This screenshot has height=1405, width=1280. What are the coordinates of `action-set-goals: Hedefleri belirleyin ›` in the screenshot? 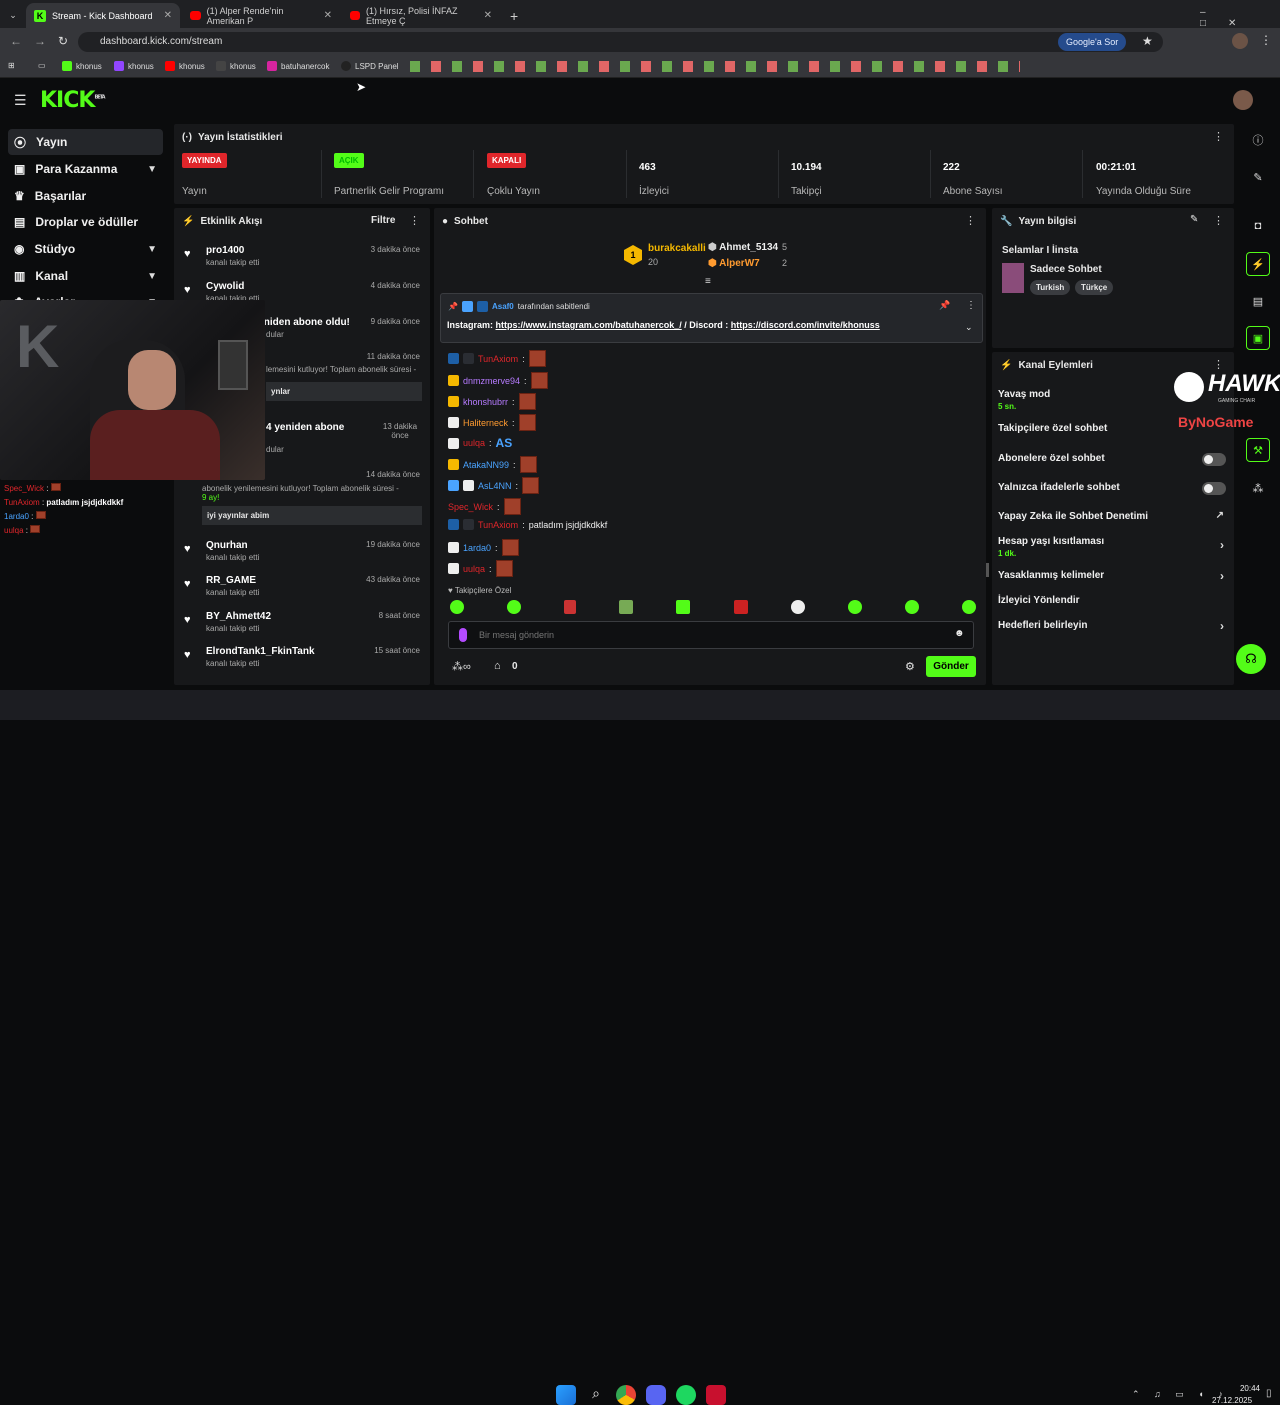 It's located at (1114, 626).